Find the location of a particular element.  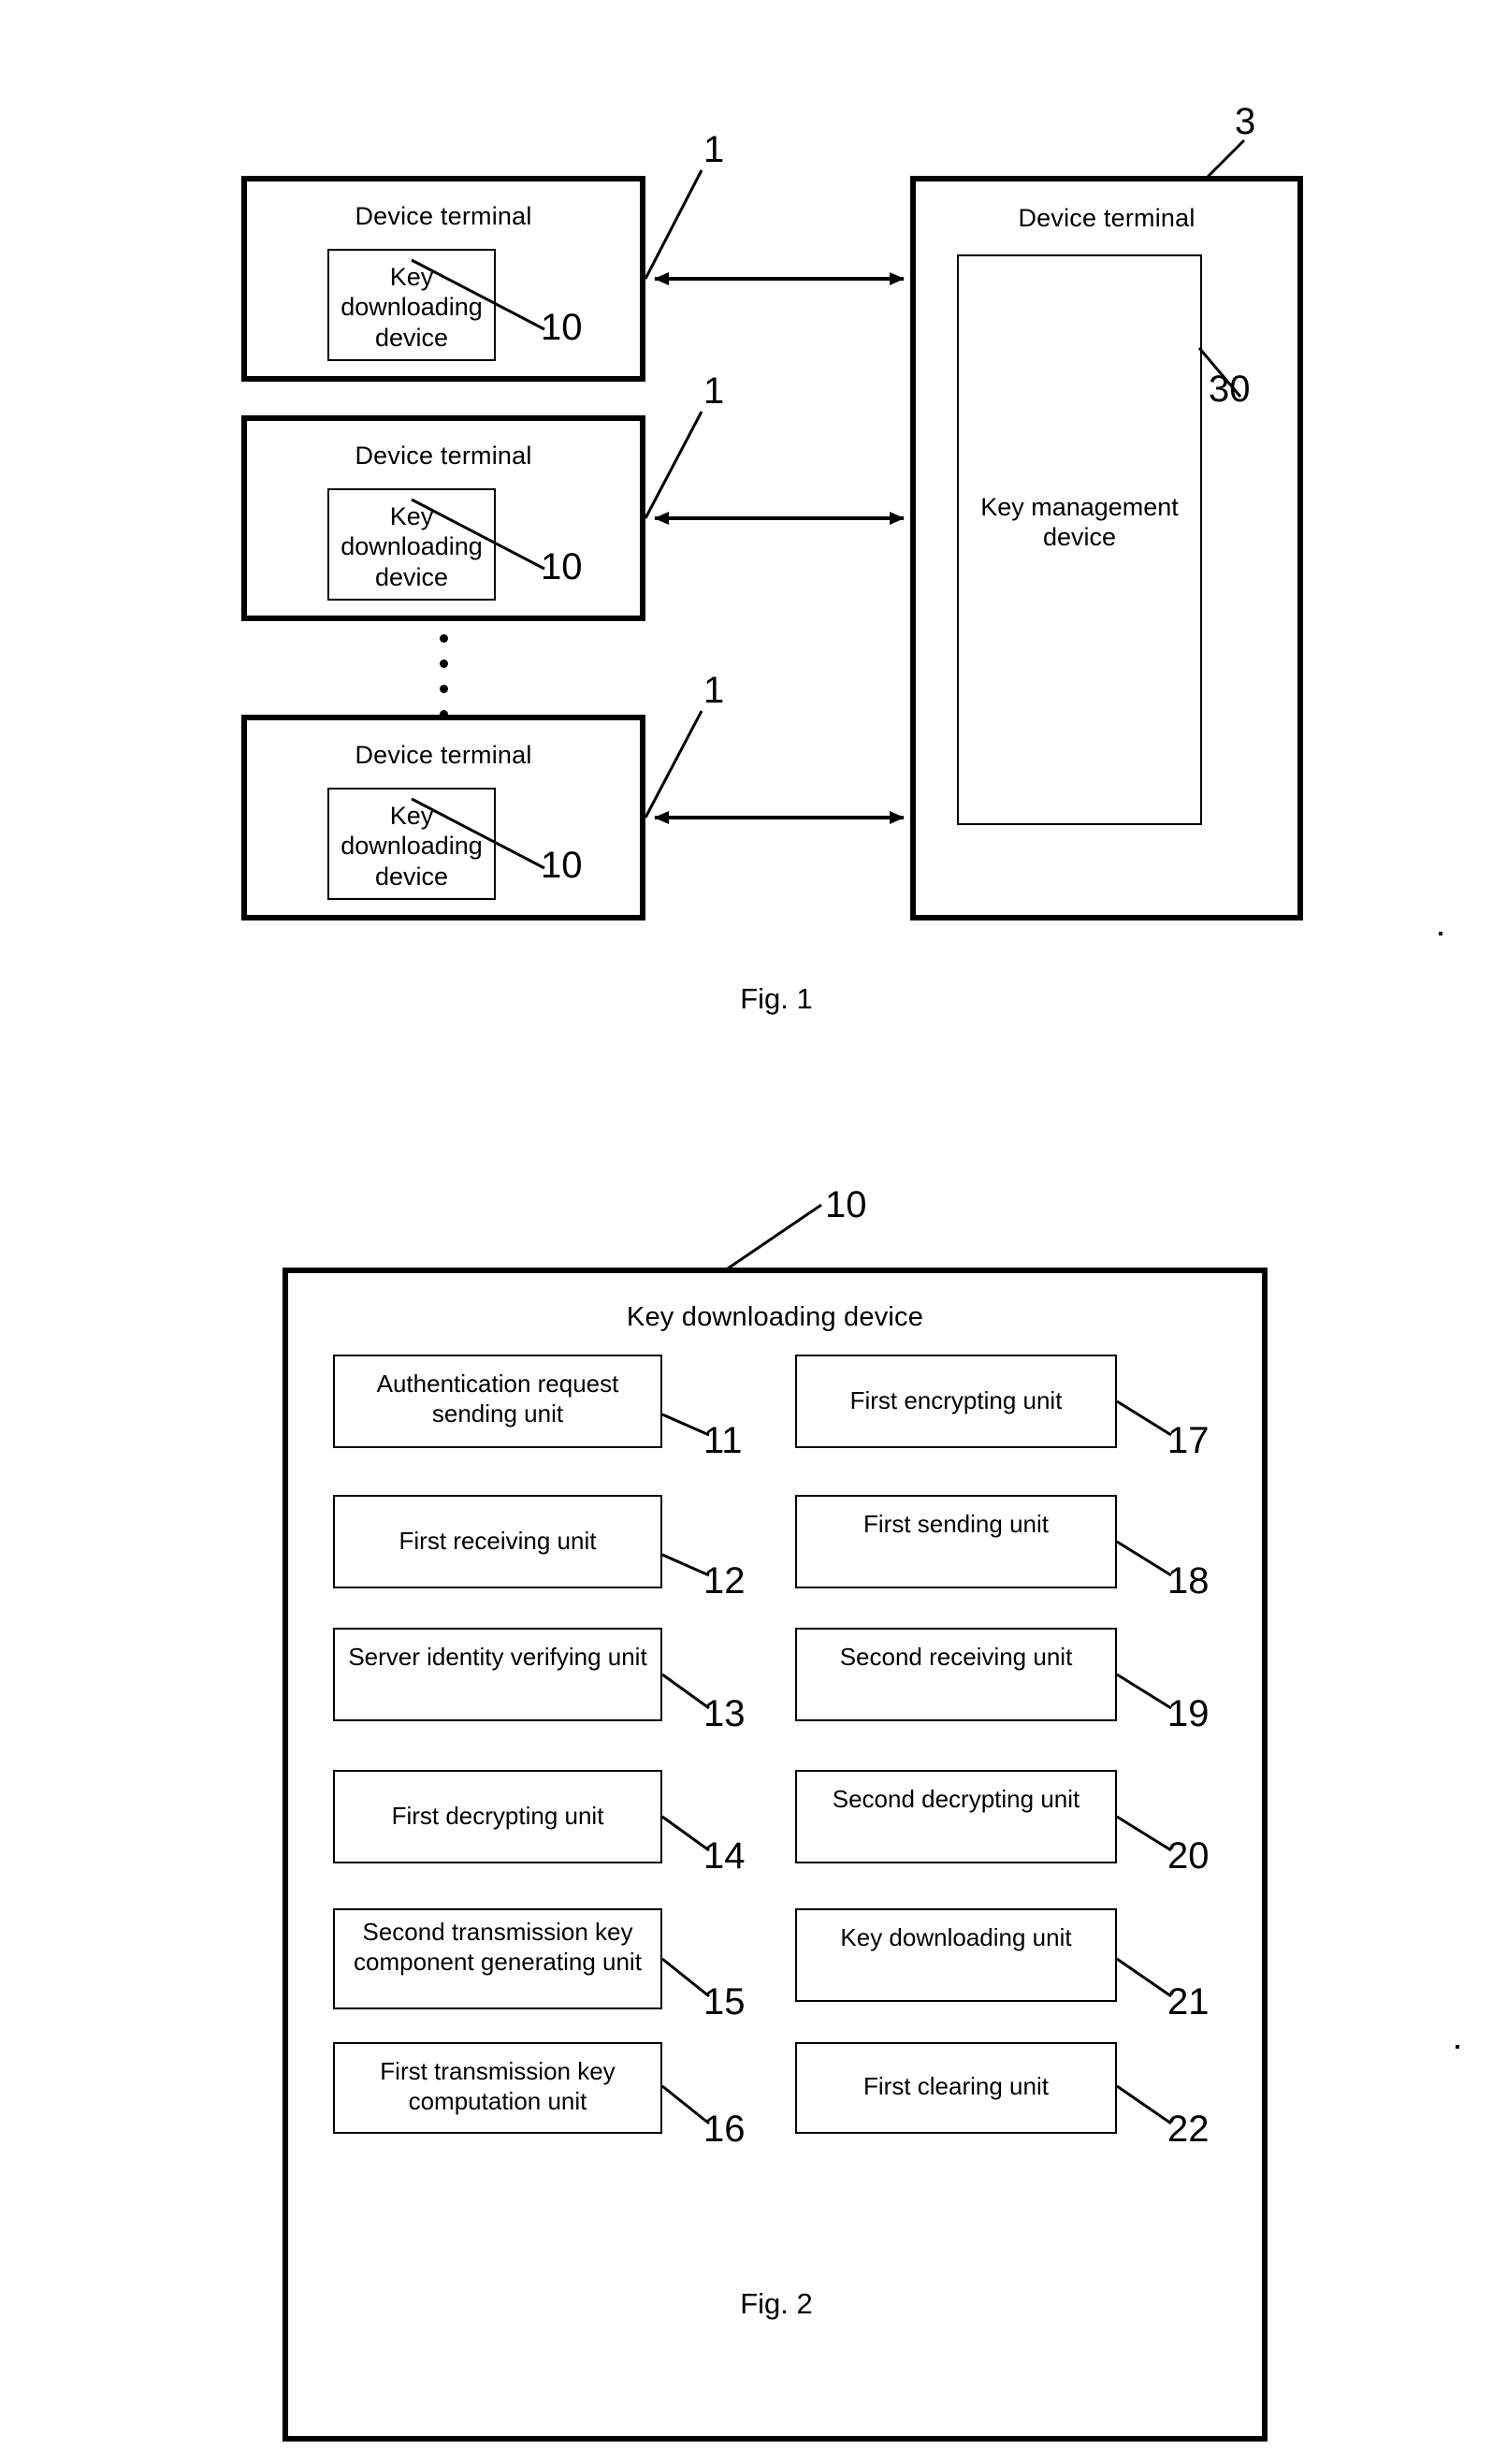

ref-number-12: 12 is located at coordinates (724, 1581).